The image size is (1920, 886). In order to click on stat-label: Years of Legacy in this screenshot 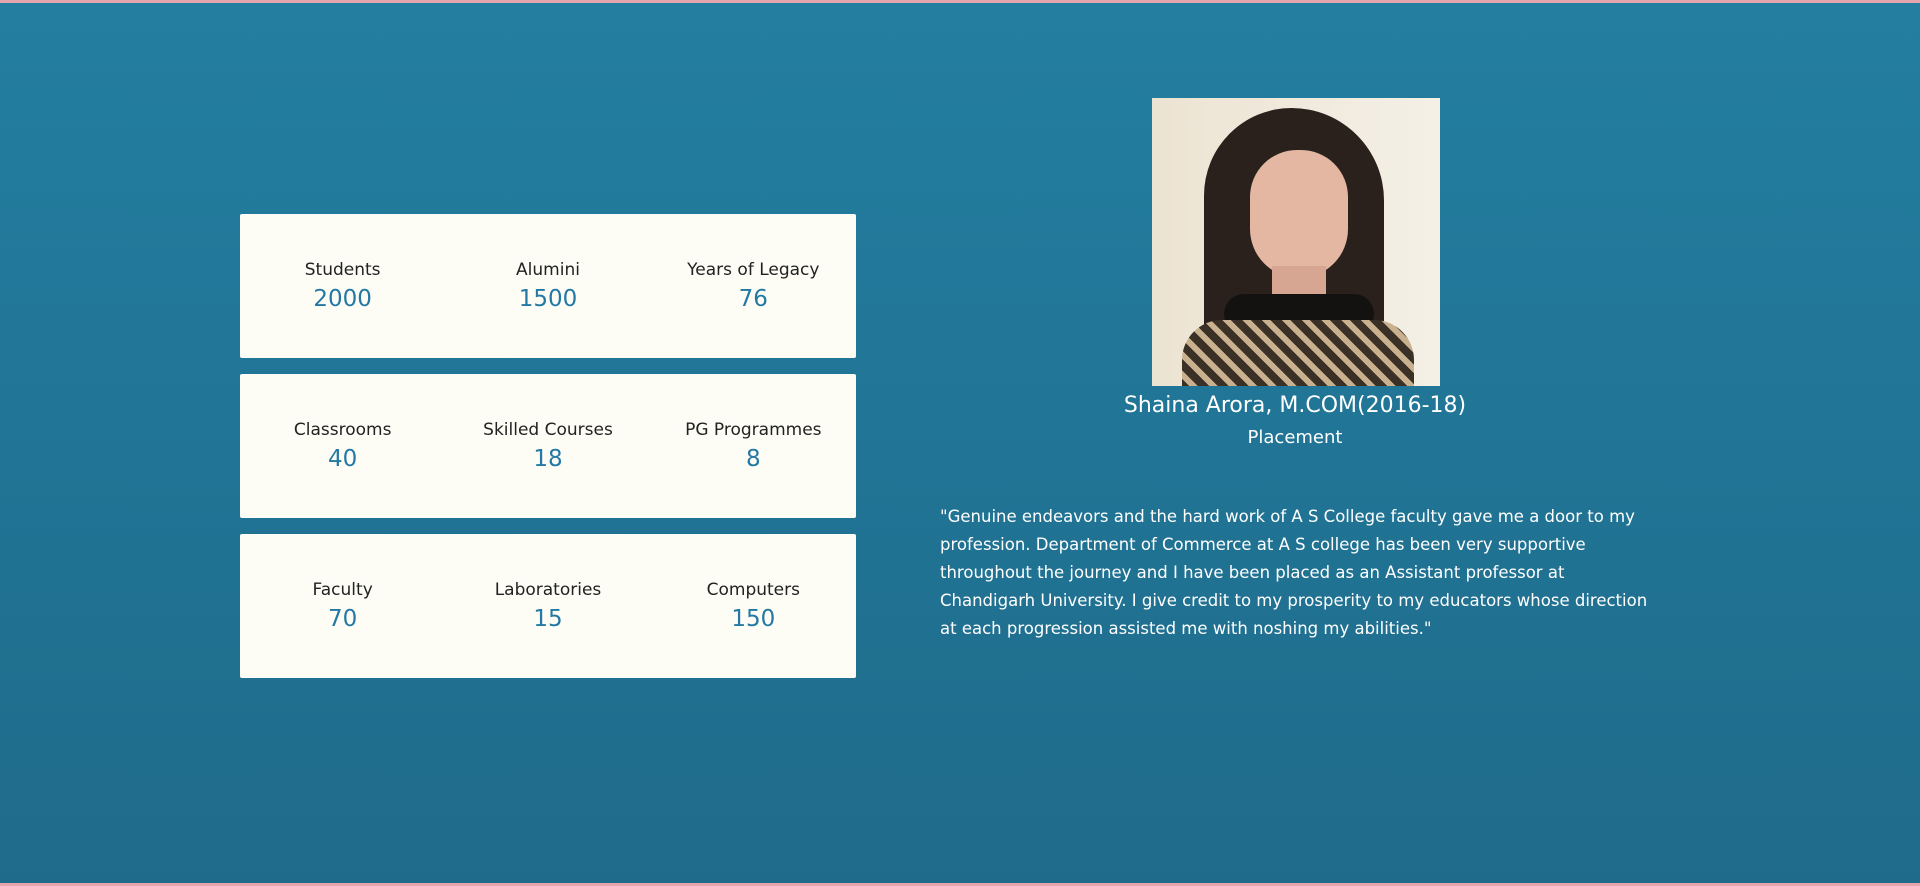, I will do `click(753, 269)`.